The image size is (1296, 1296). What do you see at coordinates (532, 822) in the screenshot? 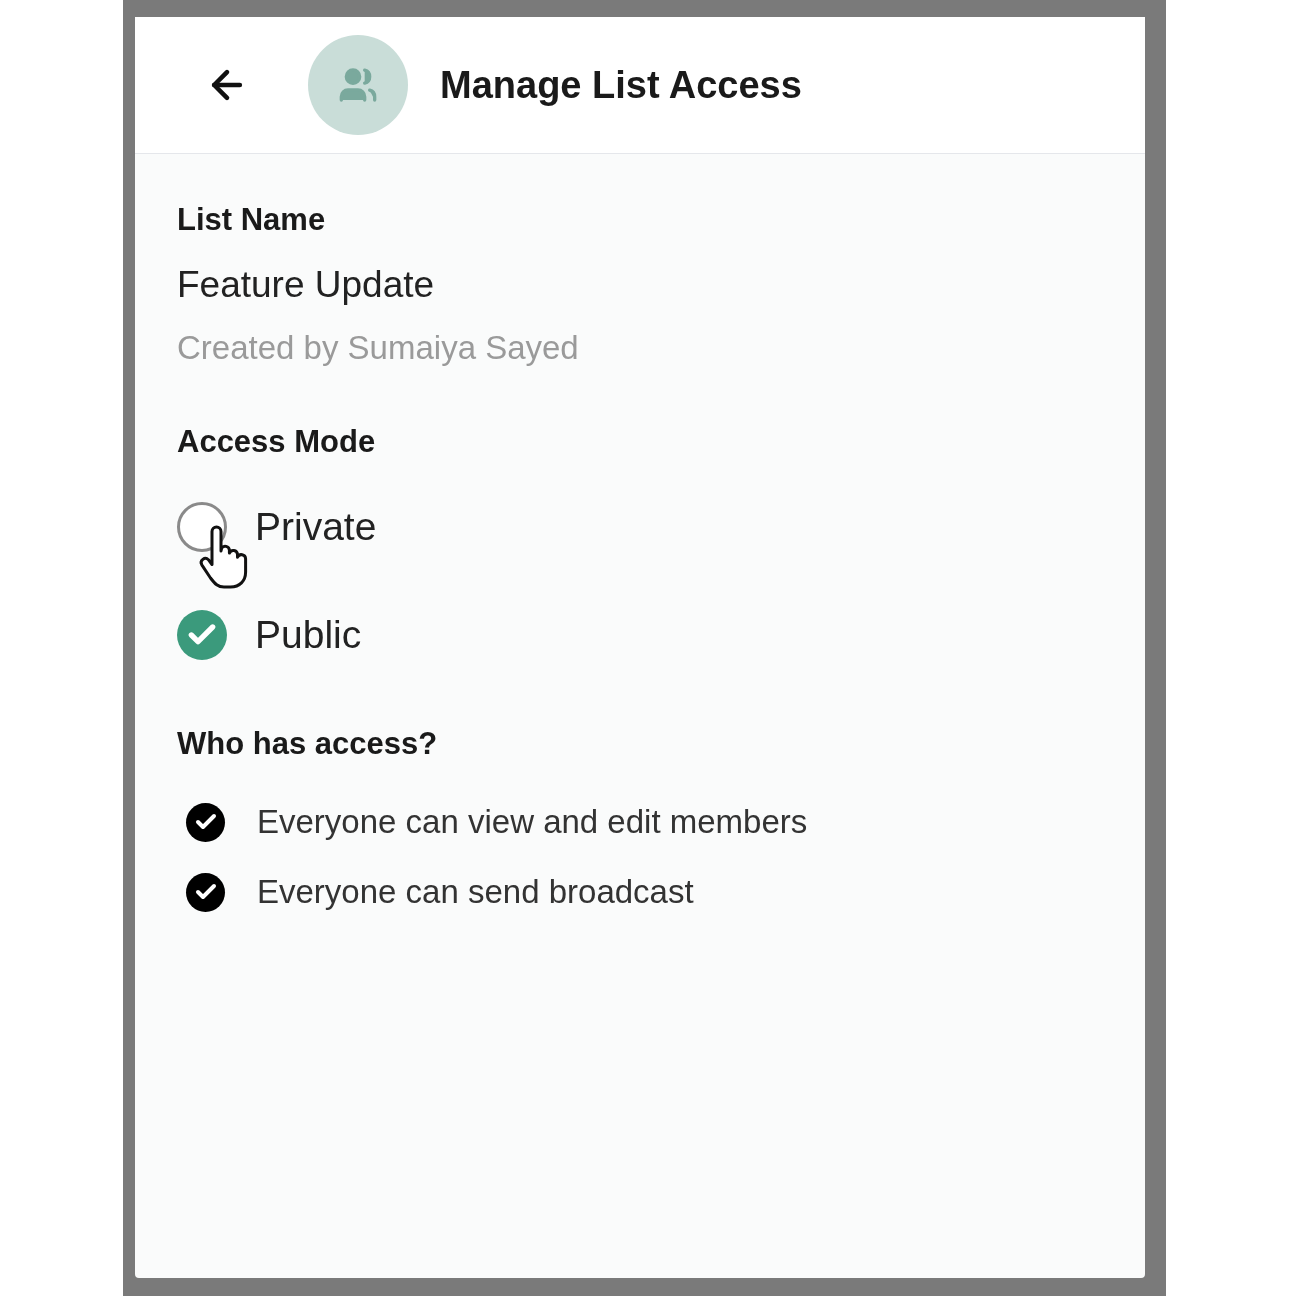
I see `permission-text: Everyone can view and edit members` at bounding box center [532, 822].